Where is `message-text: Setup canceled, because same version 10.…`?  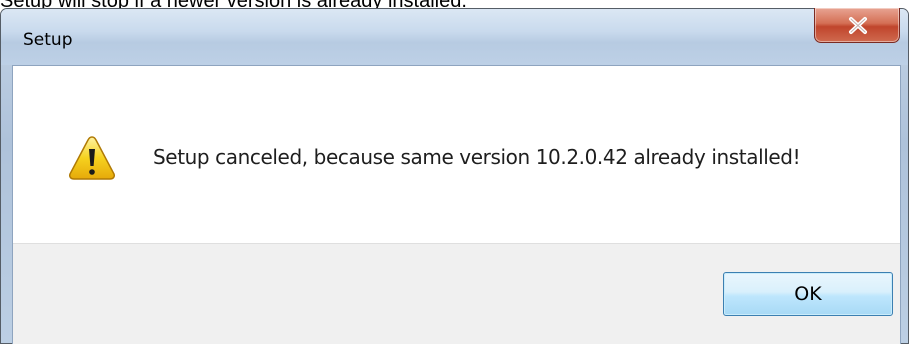 message-text: Setup canceled, because same version 10.… is located at coordinates (477, 157).